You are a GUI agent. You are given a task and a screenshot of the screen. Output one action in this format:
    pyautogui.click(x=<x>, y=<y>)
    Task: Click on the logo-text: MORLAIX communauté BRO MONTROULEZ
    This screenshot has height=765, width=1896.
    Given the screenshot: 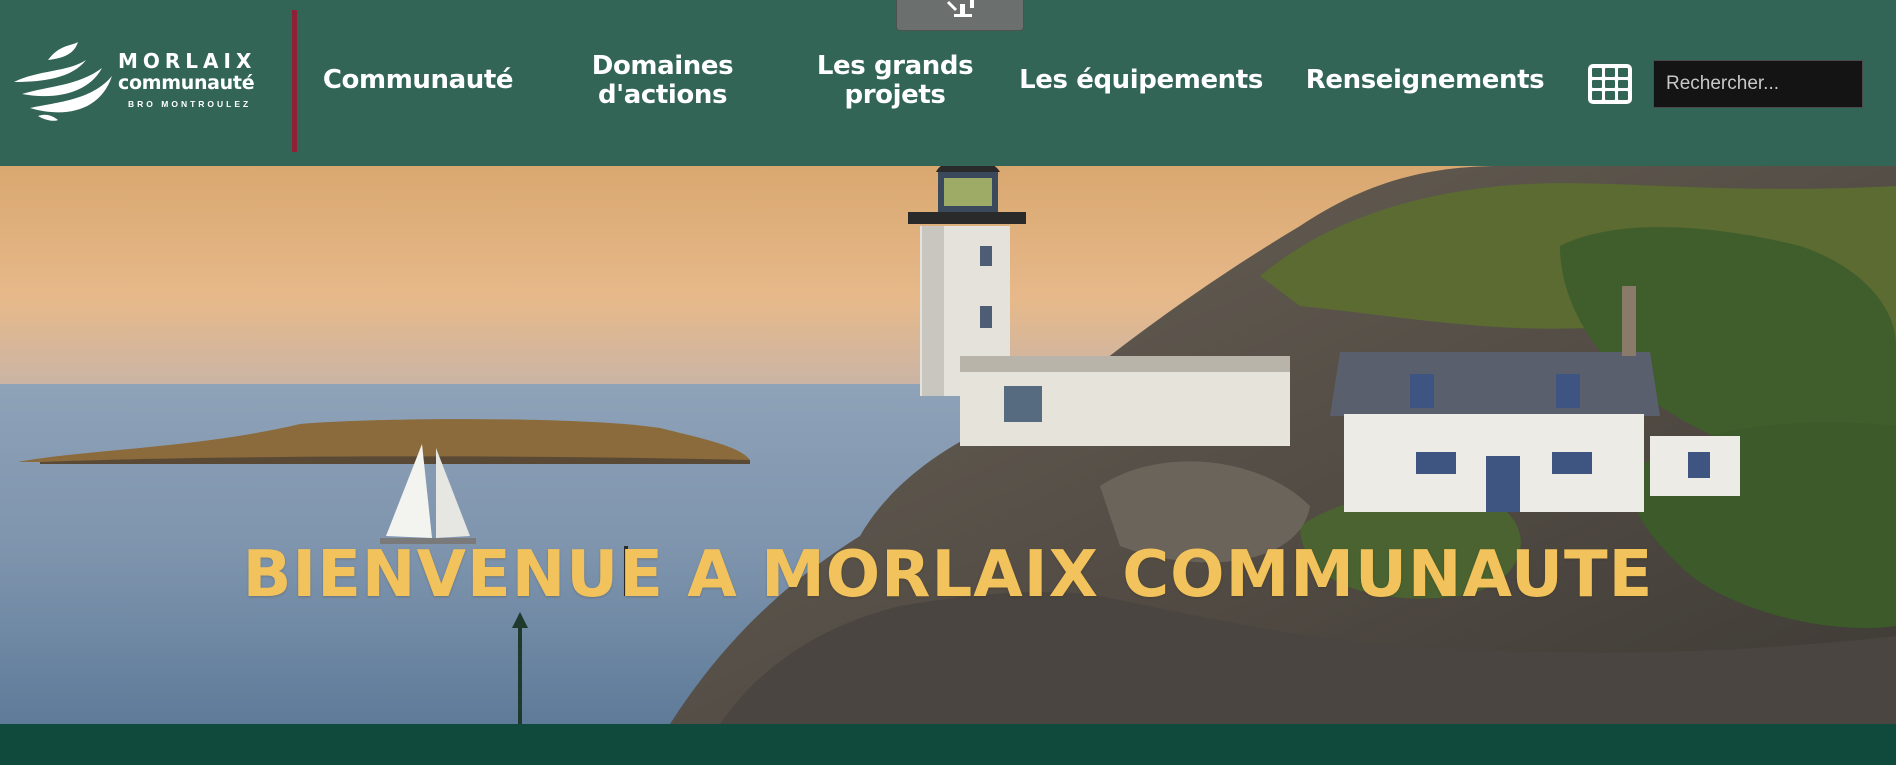 What is the action you would take?
    pyautogui.click(x=187, y=79)
    